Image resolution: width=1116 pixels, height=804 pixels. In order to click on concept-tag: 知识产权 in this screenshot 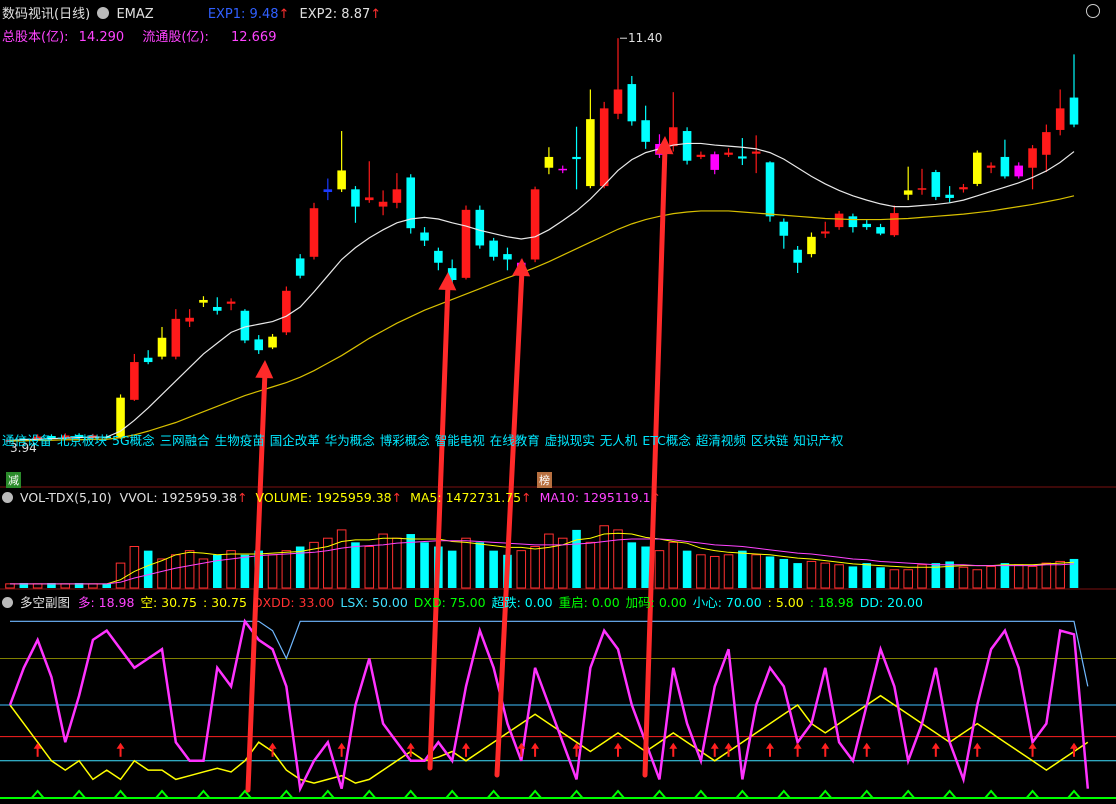, I will do `click(818, 440)`.